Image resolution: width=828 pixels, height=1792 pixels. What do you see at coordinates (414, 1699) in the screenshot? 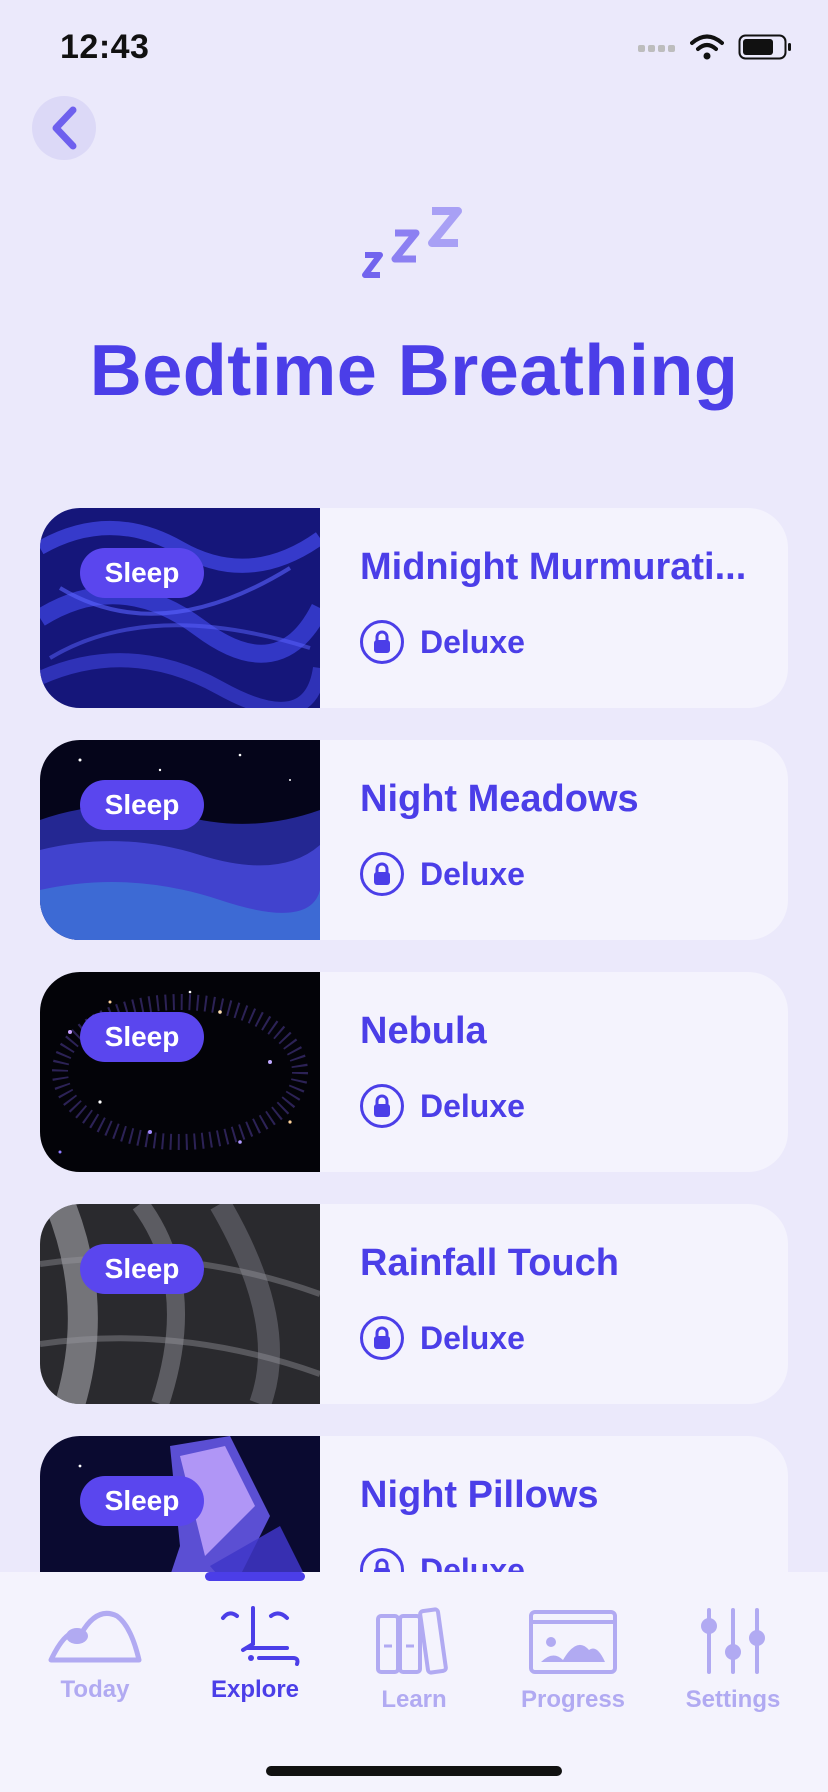
I see `tab-label: Learn` at bounding box center [414, 1699].